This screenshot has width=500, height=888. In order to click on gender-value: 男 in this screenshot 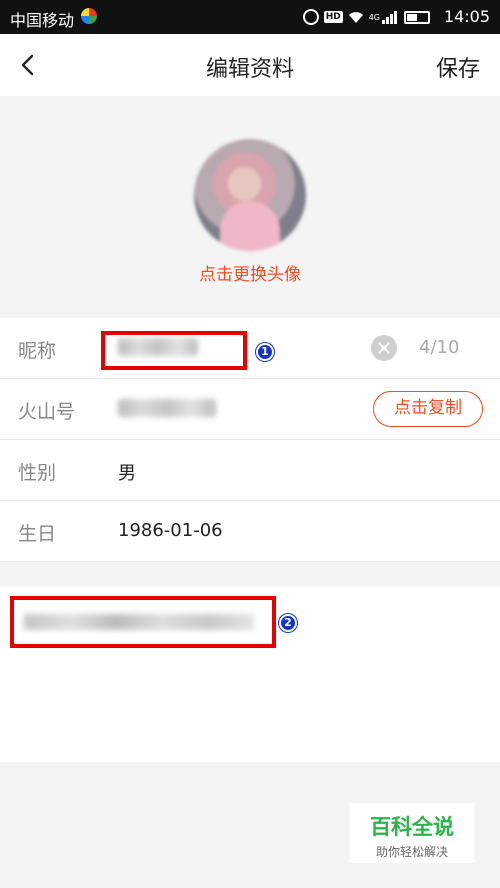, I will do `click(127, 473)`.